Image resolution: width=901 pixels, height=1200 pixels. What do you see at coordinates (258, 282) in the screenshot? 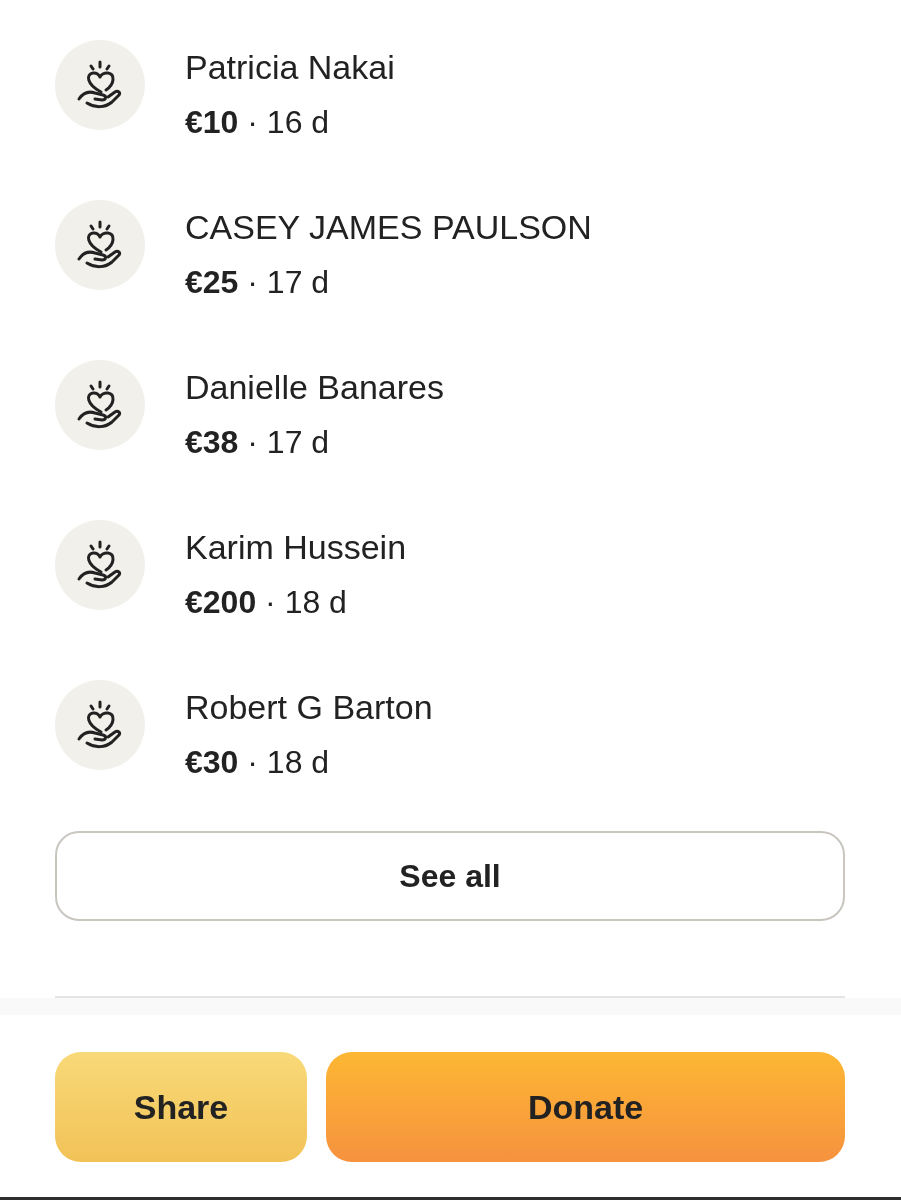
I see `donation-amount-and-age: €25 · 17 d` at bounding box center [258, 282].